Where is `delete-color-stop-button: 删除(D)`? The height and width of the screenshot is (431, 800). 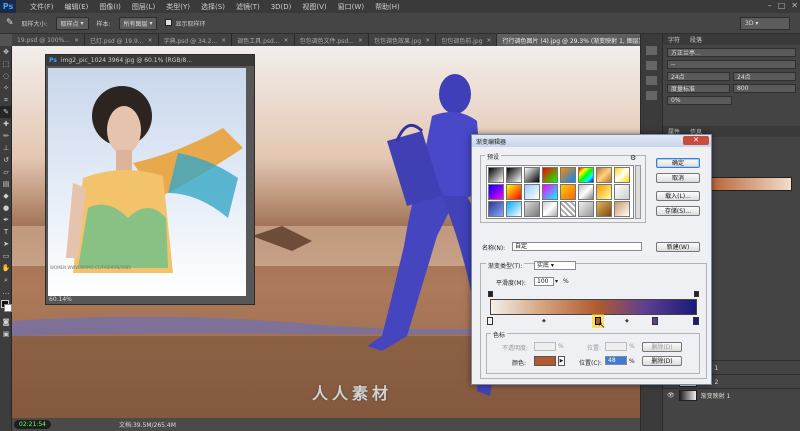
delete-color-stop-button: 删除(D) is located at coordinates (662, 361).